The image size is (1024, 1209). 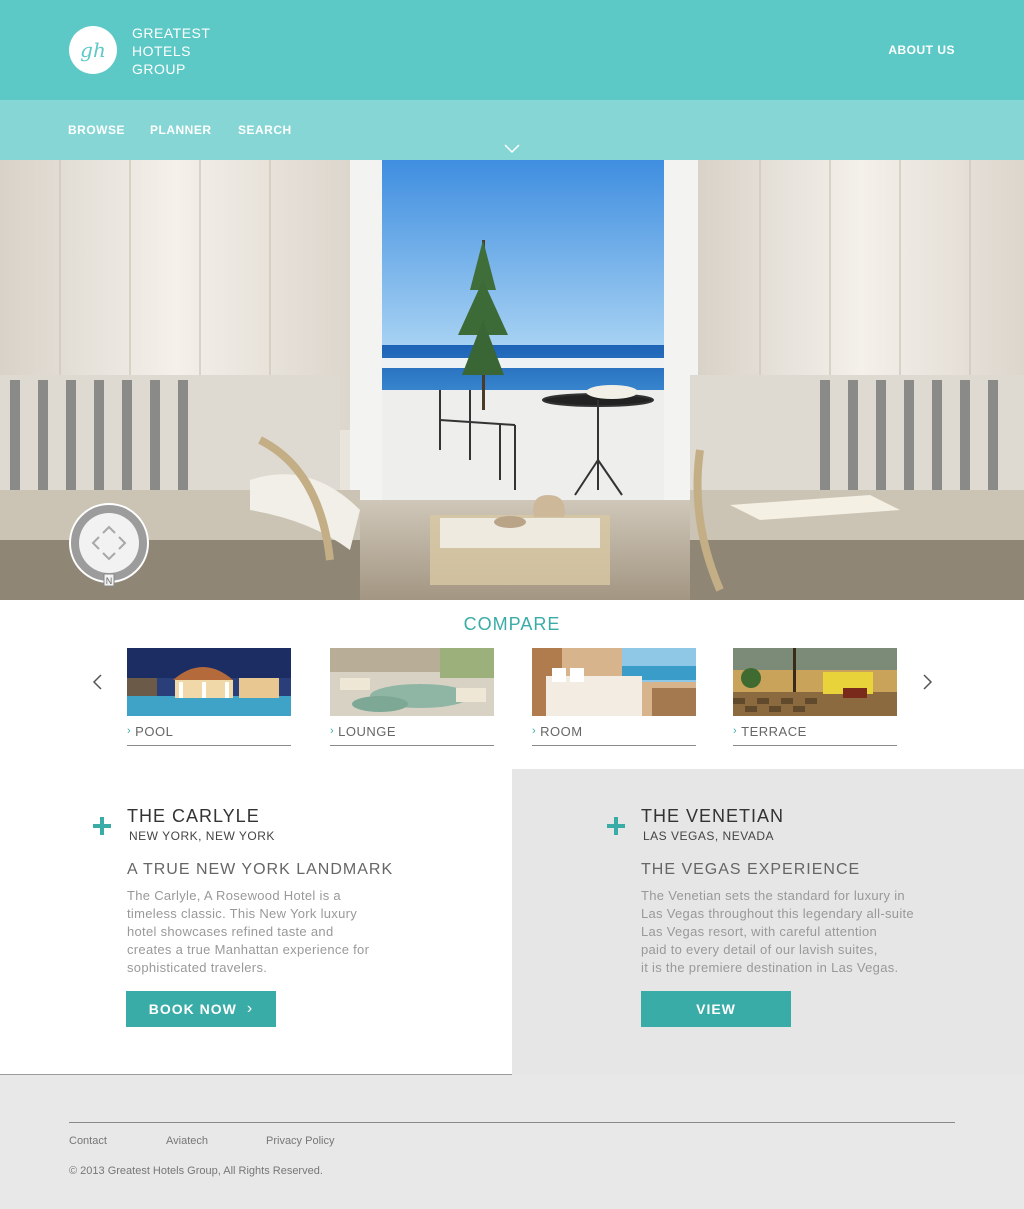 I want to click on room-thumbnail, so click(x=614, y=682).